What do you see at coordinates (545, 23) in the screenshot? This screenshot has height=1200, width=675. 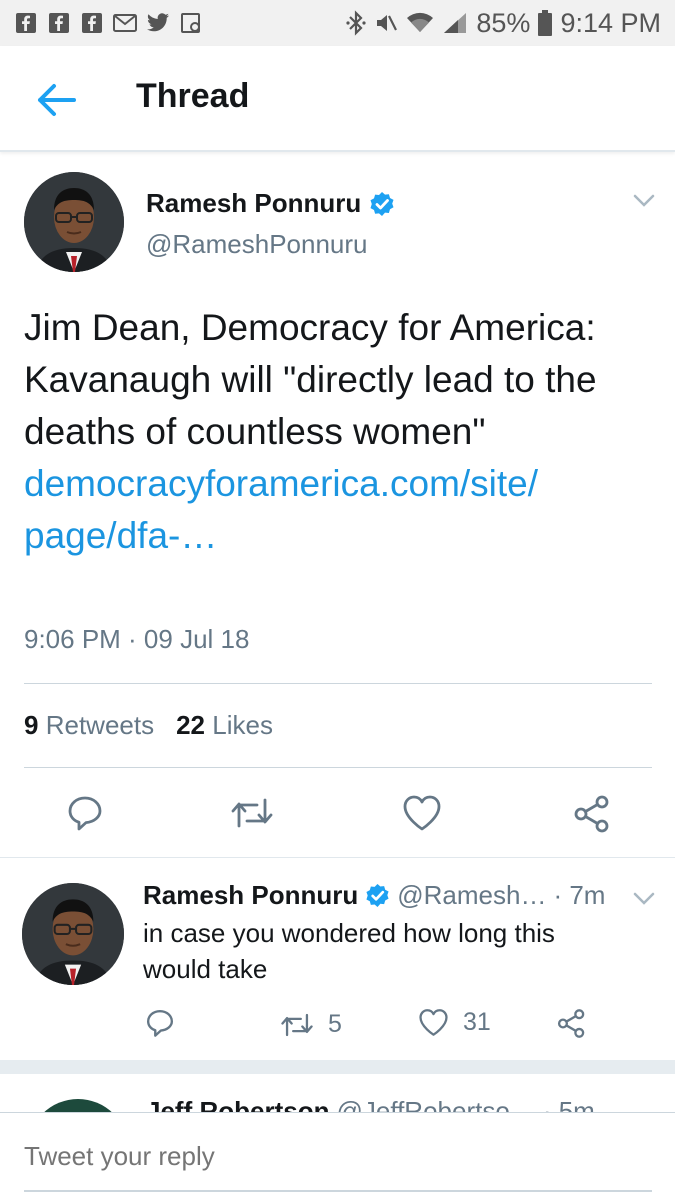 I see `battery-icon` at bounding box center [545, 23].